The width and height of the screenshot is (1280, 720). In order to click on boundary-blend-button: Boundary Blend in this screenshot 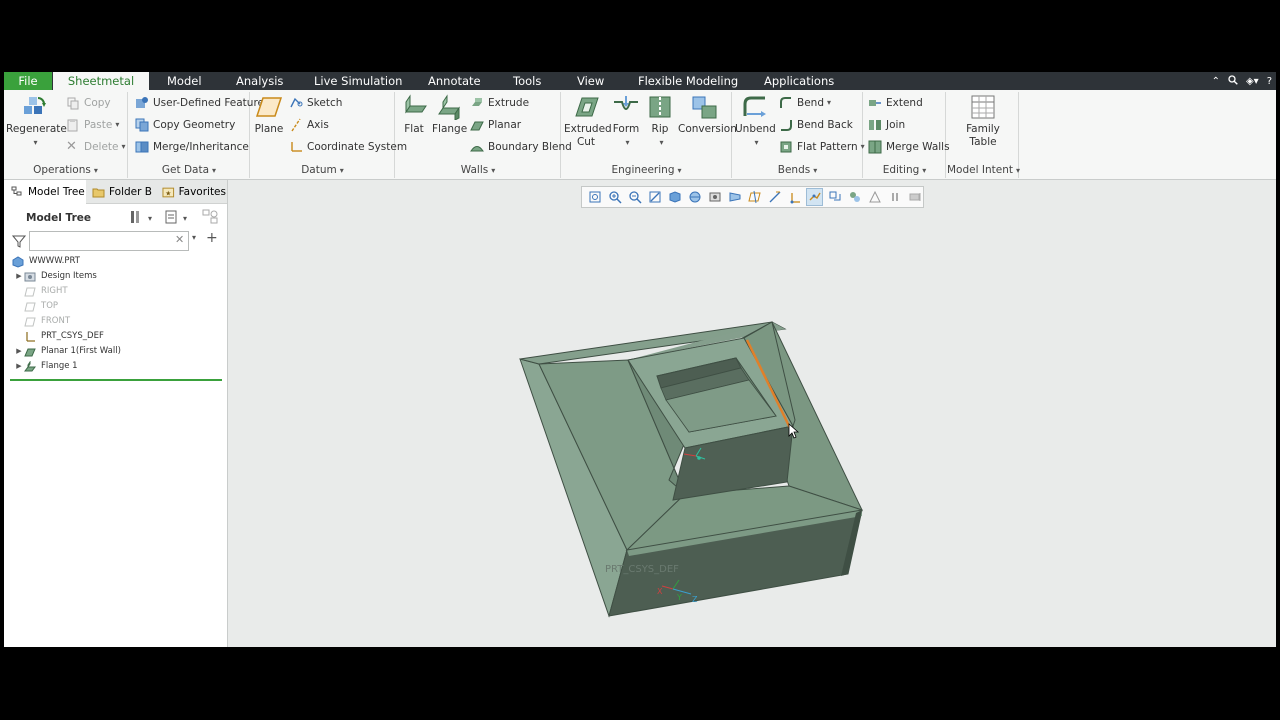, I will do `click(521, 147)`.